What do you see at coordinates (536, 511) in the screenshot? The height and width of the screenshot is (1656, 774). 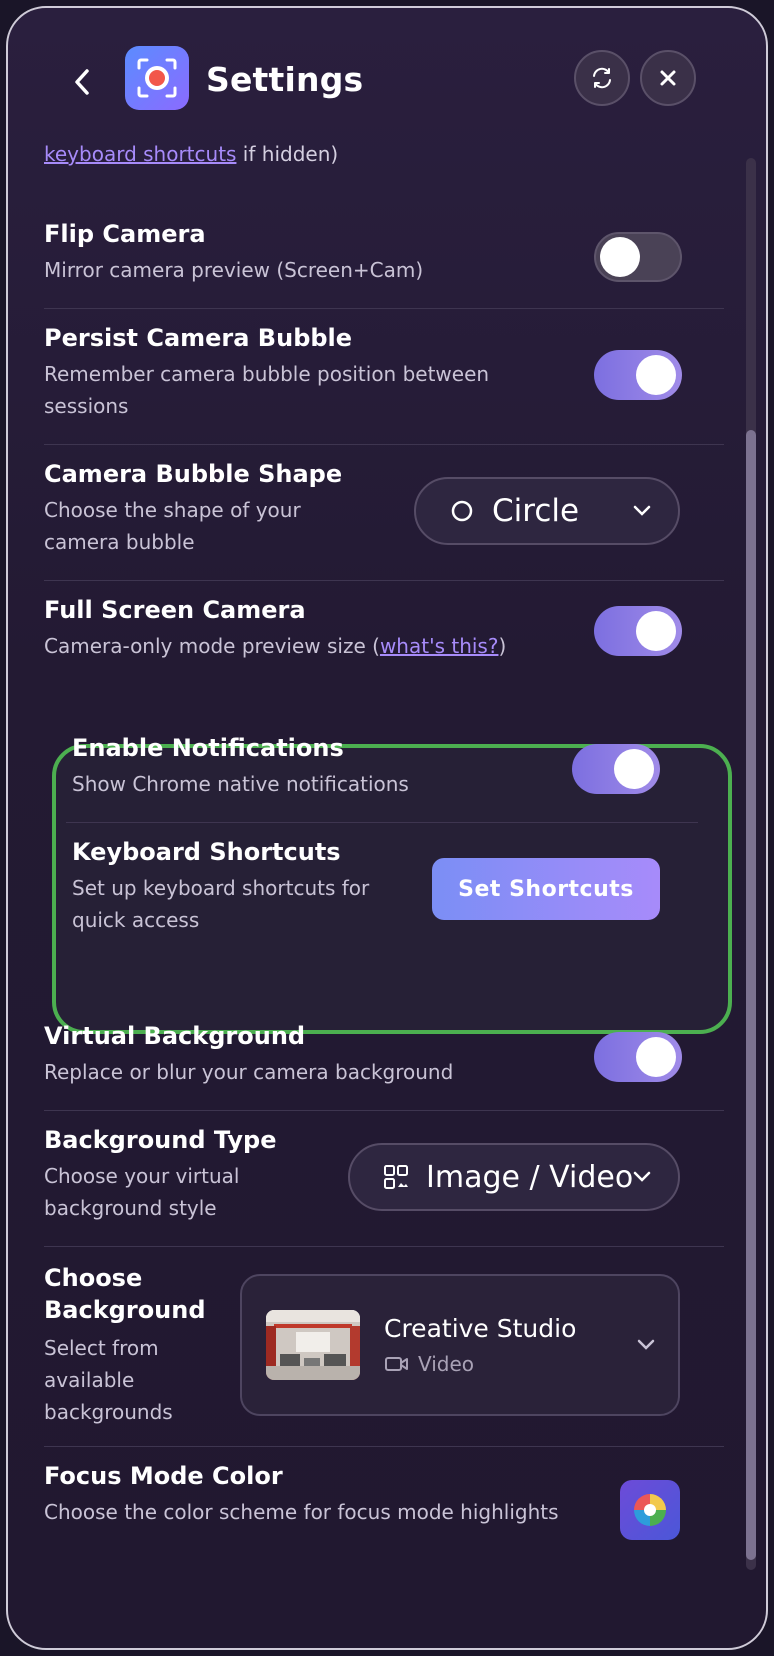 I see `bubble-shape-value: Circle` at bounding box center [536, 511].